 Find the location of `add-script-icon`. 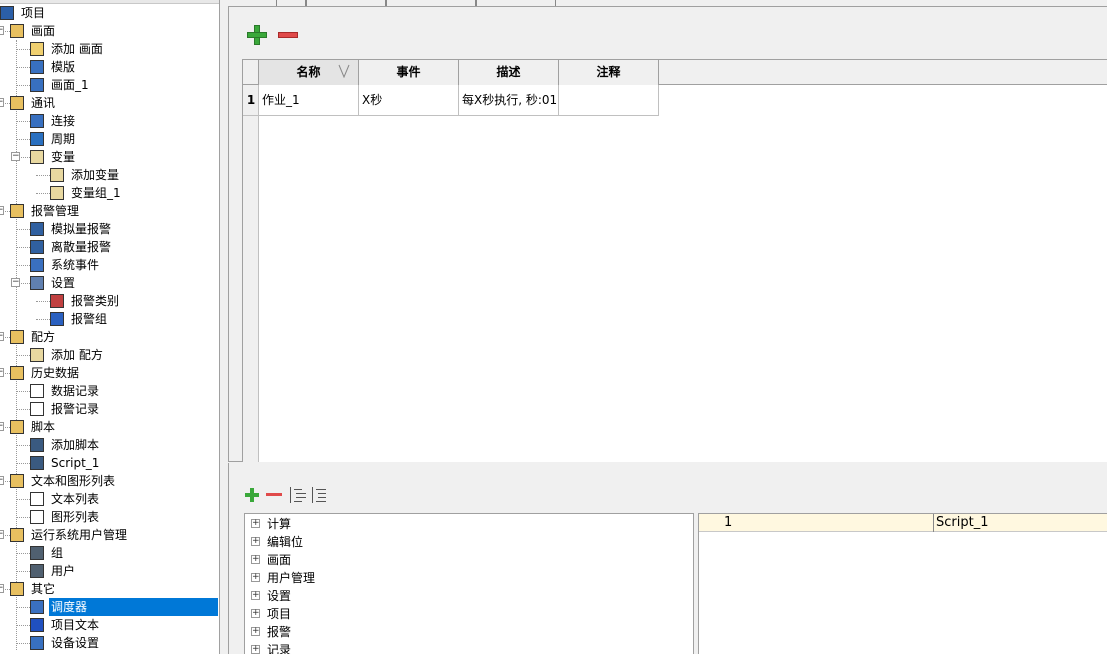

add-script-icon is located at coordinates (37, 445).